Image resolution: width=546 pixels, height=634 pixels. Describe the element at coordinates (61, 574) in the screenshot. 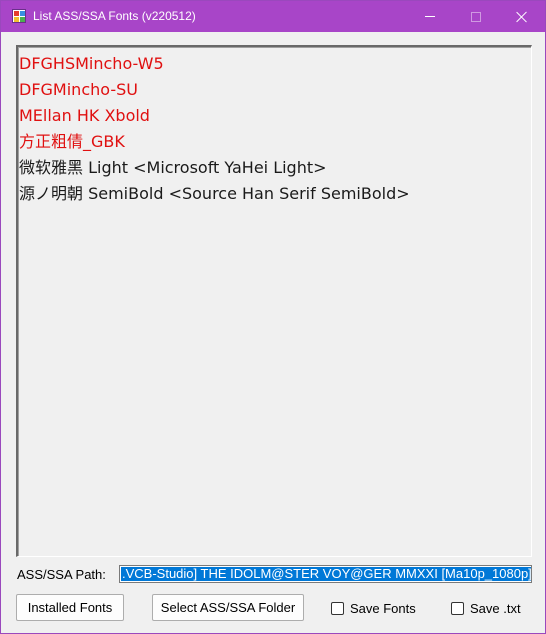

I see `path-label: ASS/SSA Path:` at that location.